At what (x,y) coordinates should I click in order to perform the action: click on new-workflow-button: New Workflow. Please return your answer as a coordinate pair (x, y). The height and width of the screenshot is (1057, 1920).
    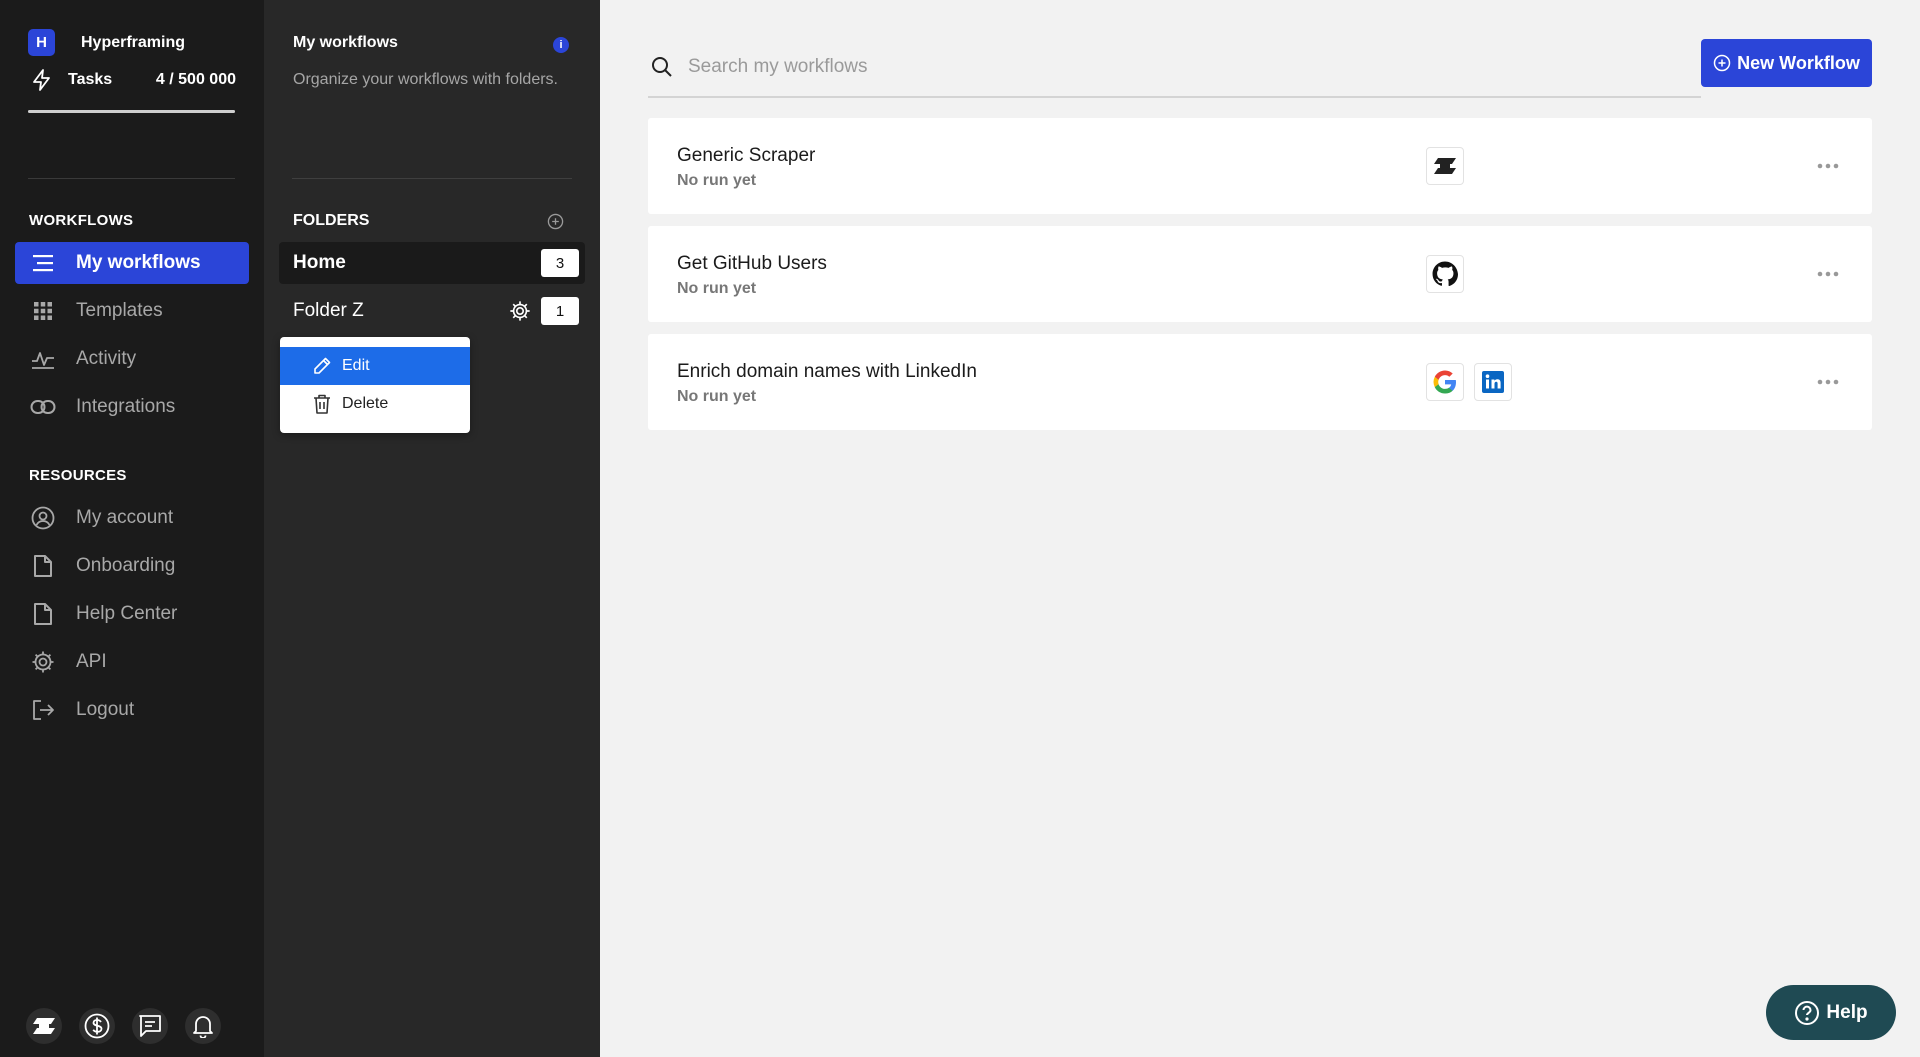
    Looking at the image, I should click on (1786, 63).